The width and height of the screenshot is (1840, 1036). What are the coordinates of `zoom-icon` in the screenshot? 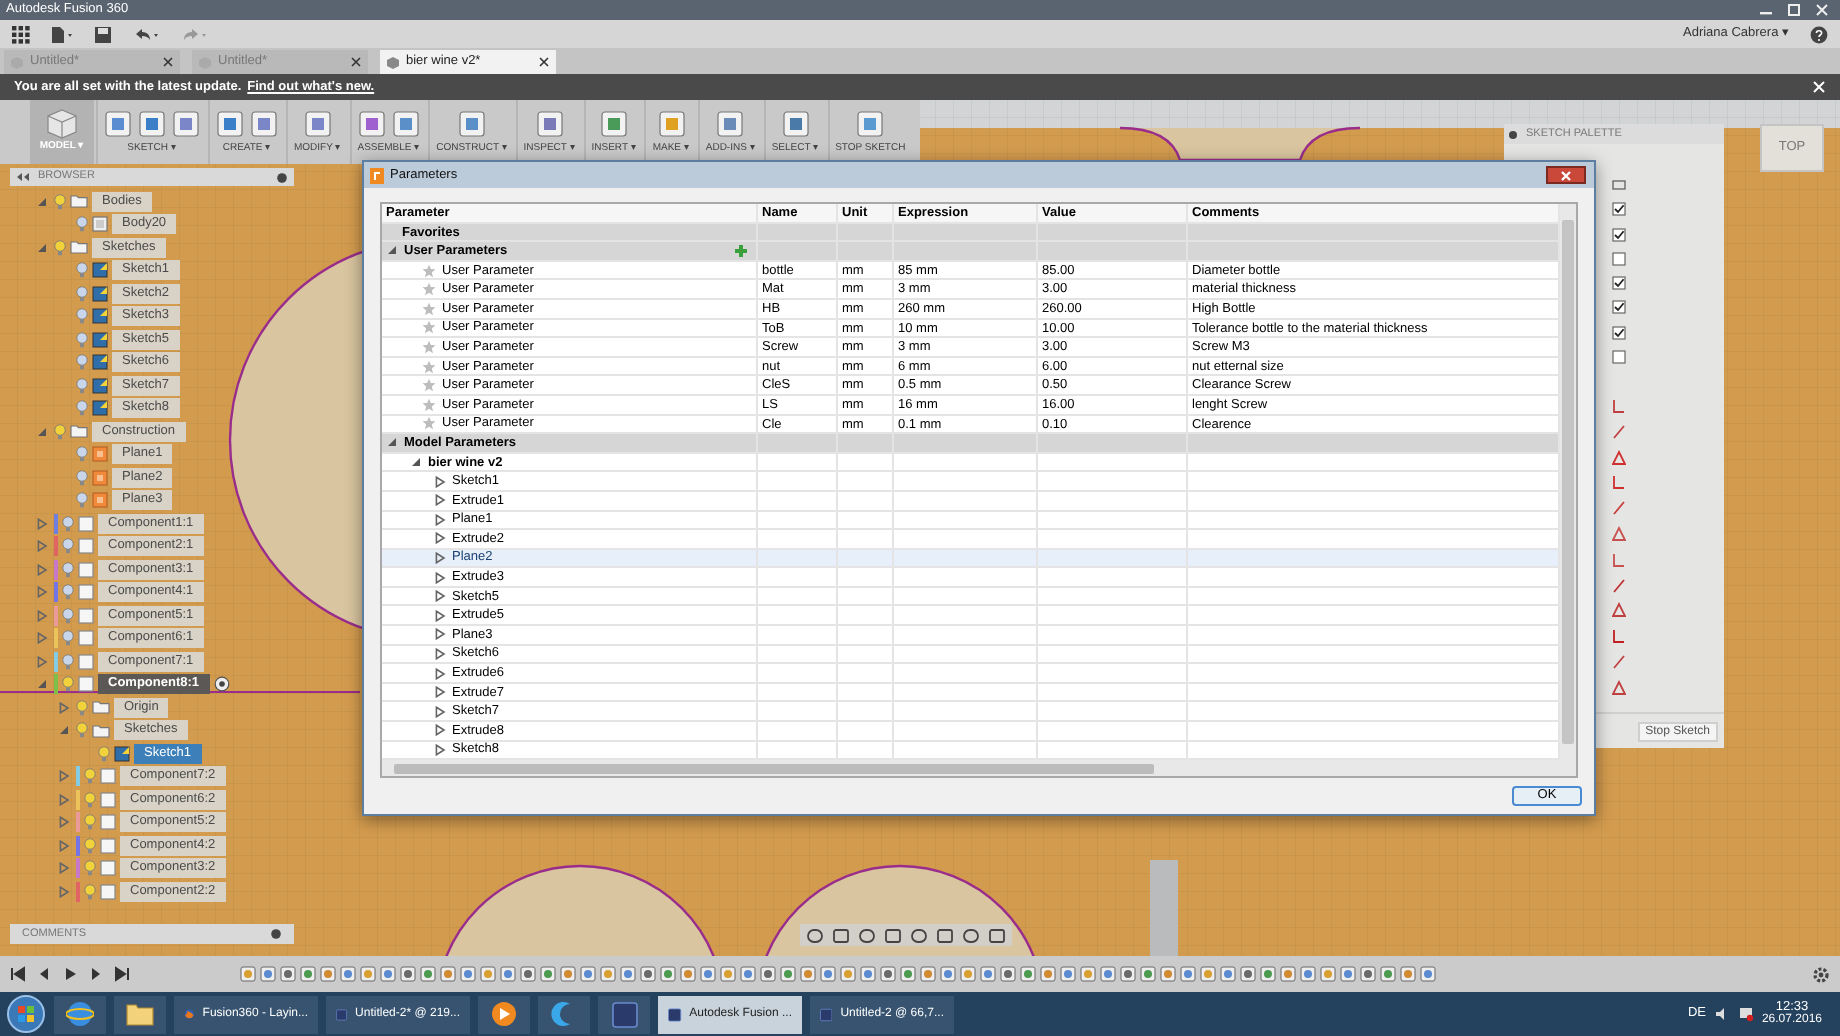 It's located at (893, 935).